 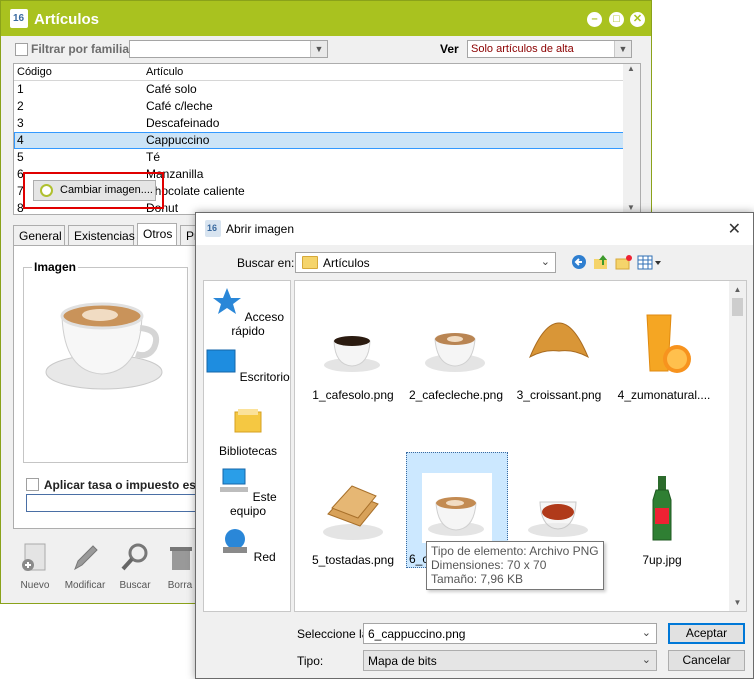 I want to click on file-item: 7up.jpg, so click(x=662, y=520).